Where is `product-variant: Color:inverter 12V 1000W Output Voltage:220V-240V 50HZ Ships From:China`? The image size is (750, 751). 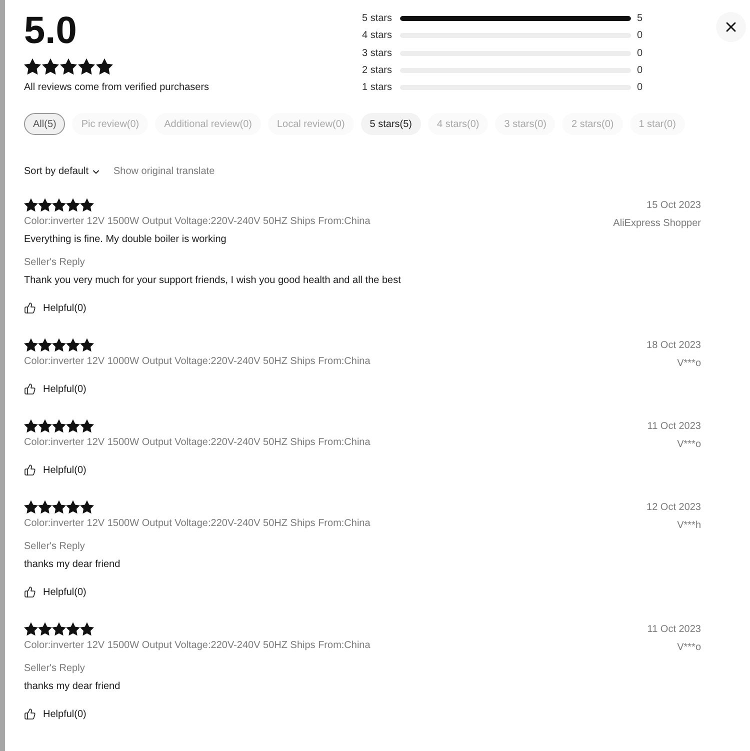 product-variant: Color:inverter 12V 1000W Output Voltage:220V-240V 50HZ Ships From:China is located at coordinates (197, 362).